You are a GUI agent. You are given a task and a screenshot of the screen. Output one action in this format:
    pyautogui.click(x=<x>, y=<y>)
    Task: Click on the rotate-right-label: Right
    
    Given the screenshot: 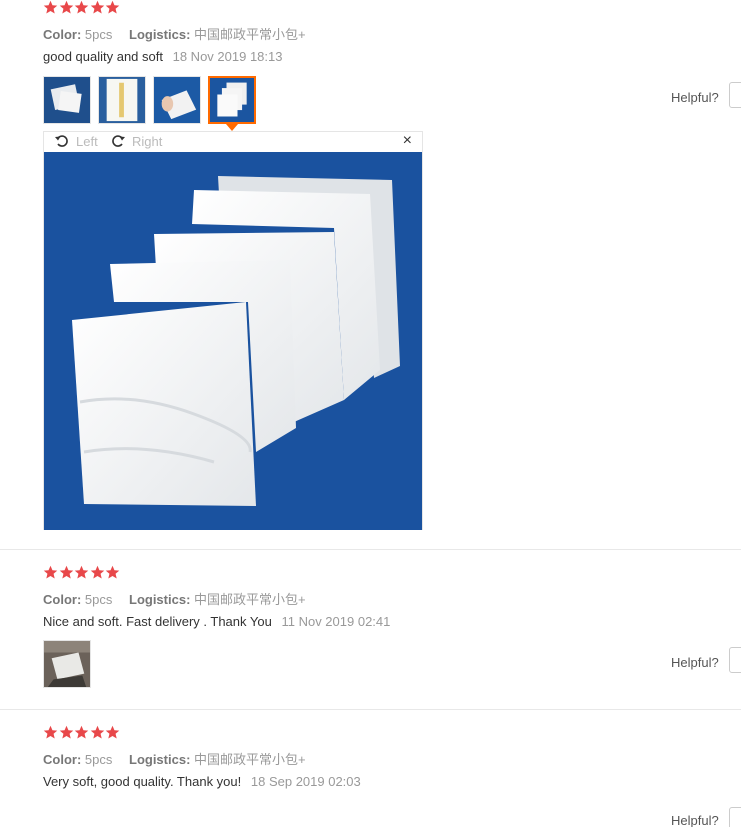 What is the action you would take?
    pyautogui.click(x=147, y=141)
    